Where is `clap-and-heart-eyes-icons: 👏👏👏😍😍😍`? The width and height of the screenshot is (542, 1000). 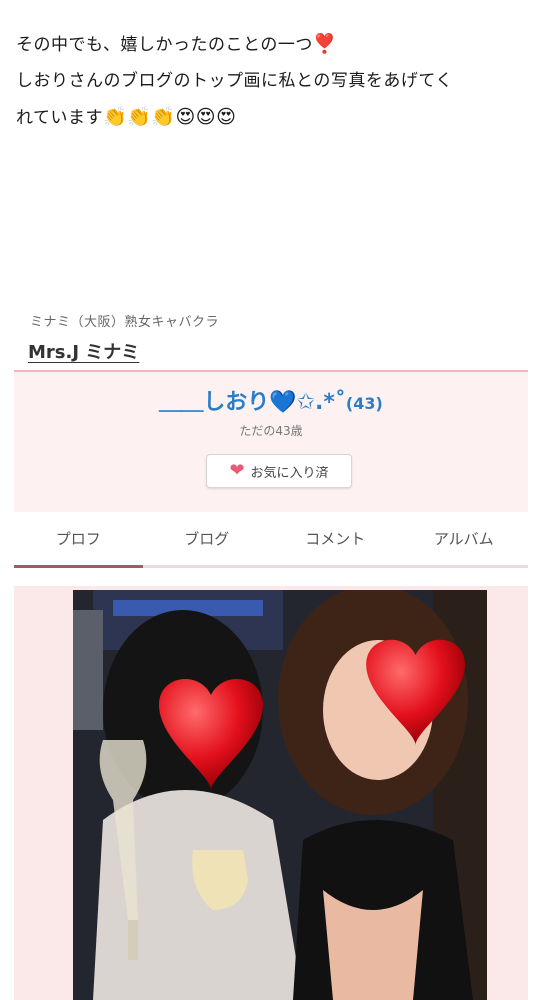 clap-and-heart-eyes-icons: 👏👏👏😍😍😍 is located at coordinates (170, 117).